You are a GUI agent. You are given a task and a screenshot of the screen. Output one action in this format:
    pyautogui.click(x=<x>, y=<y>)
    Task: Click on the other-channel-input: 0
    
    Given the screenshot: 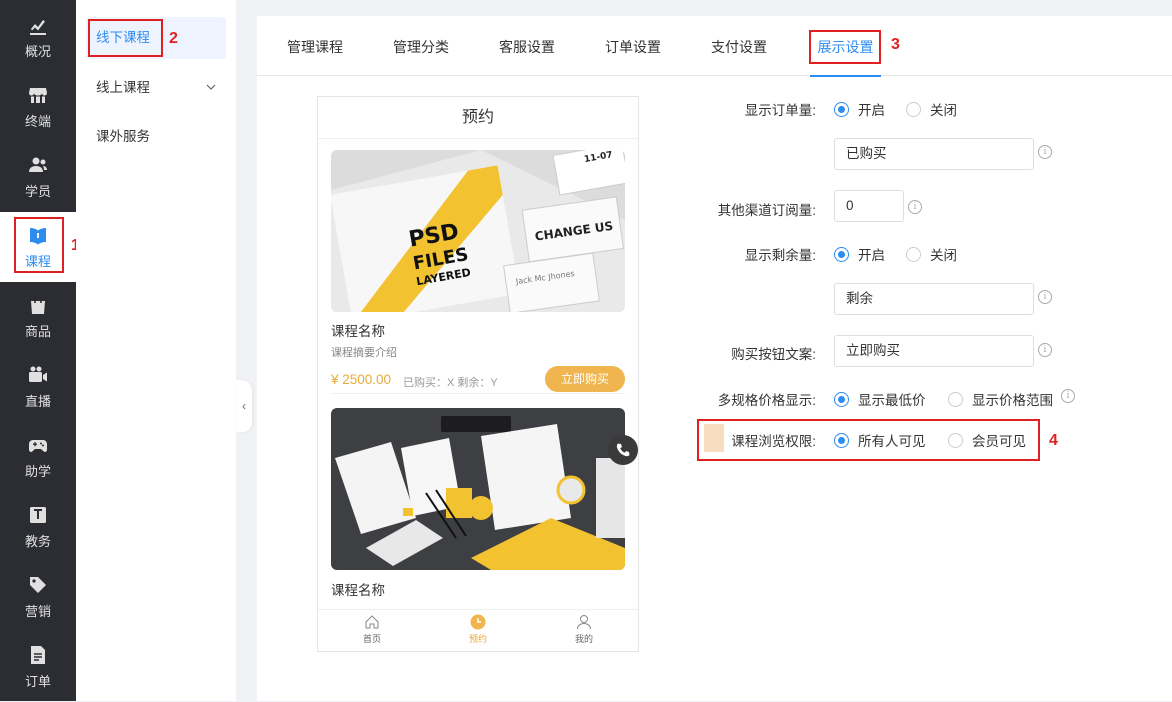 What is the action you would take?
    pyautogui.click(x=869, y=206)
    